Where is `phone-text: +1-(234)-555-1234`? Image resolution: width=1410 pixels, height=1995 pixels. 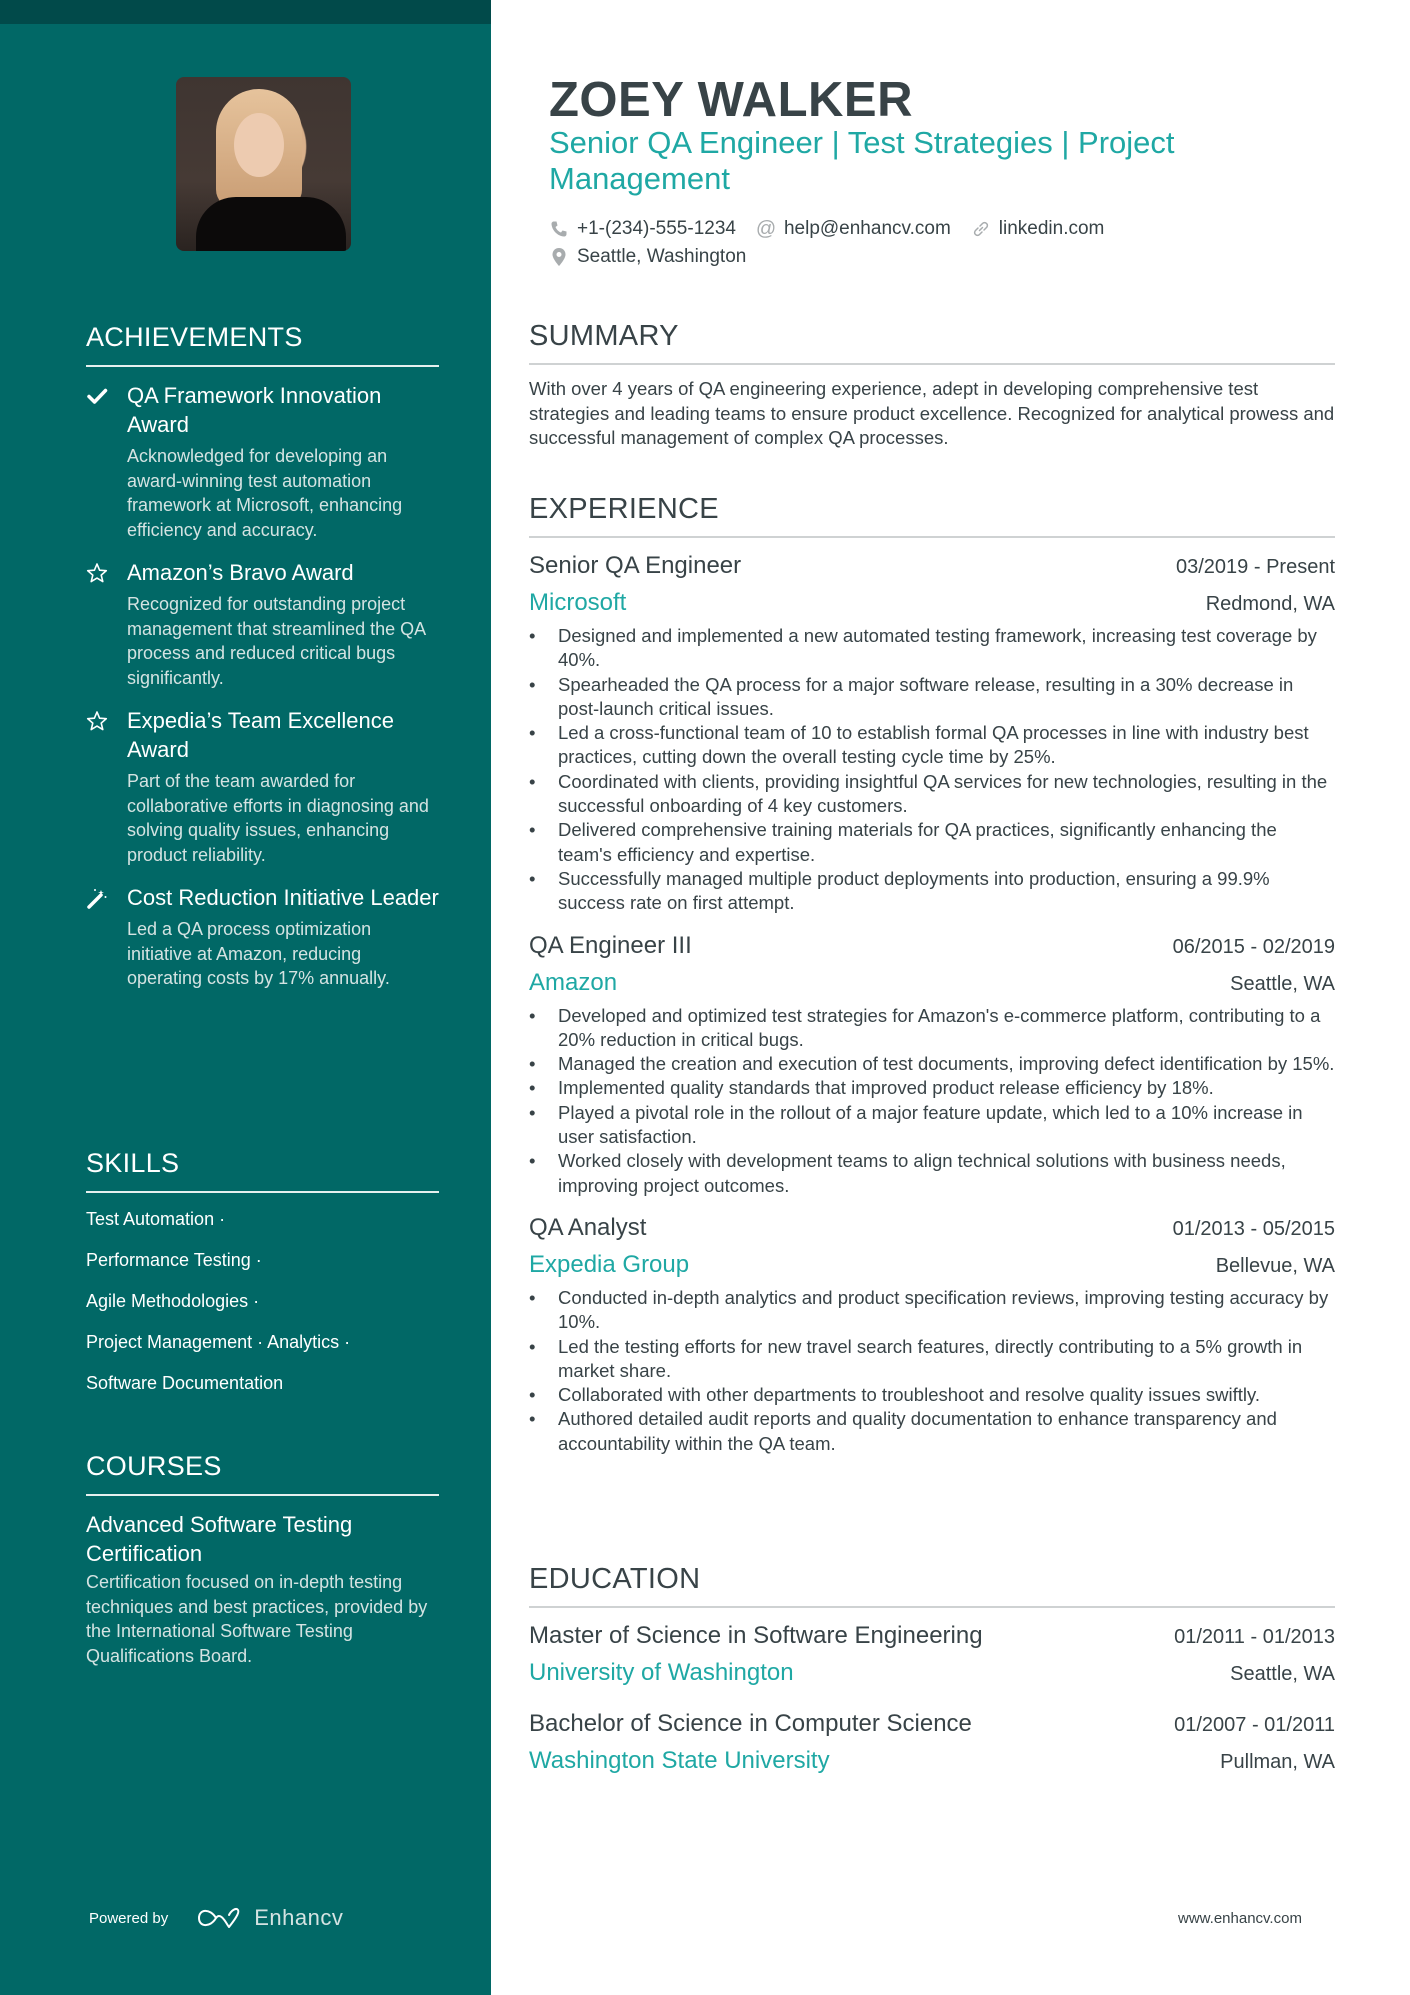
phone-text: +1-(234)-555-1234 is located at coordinates (656, 228).